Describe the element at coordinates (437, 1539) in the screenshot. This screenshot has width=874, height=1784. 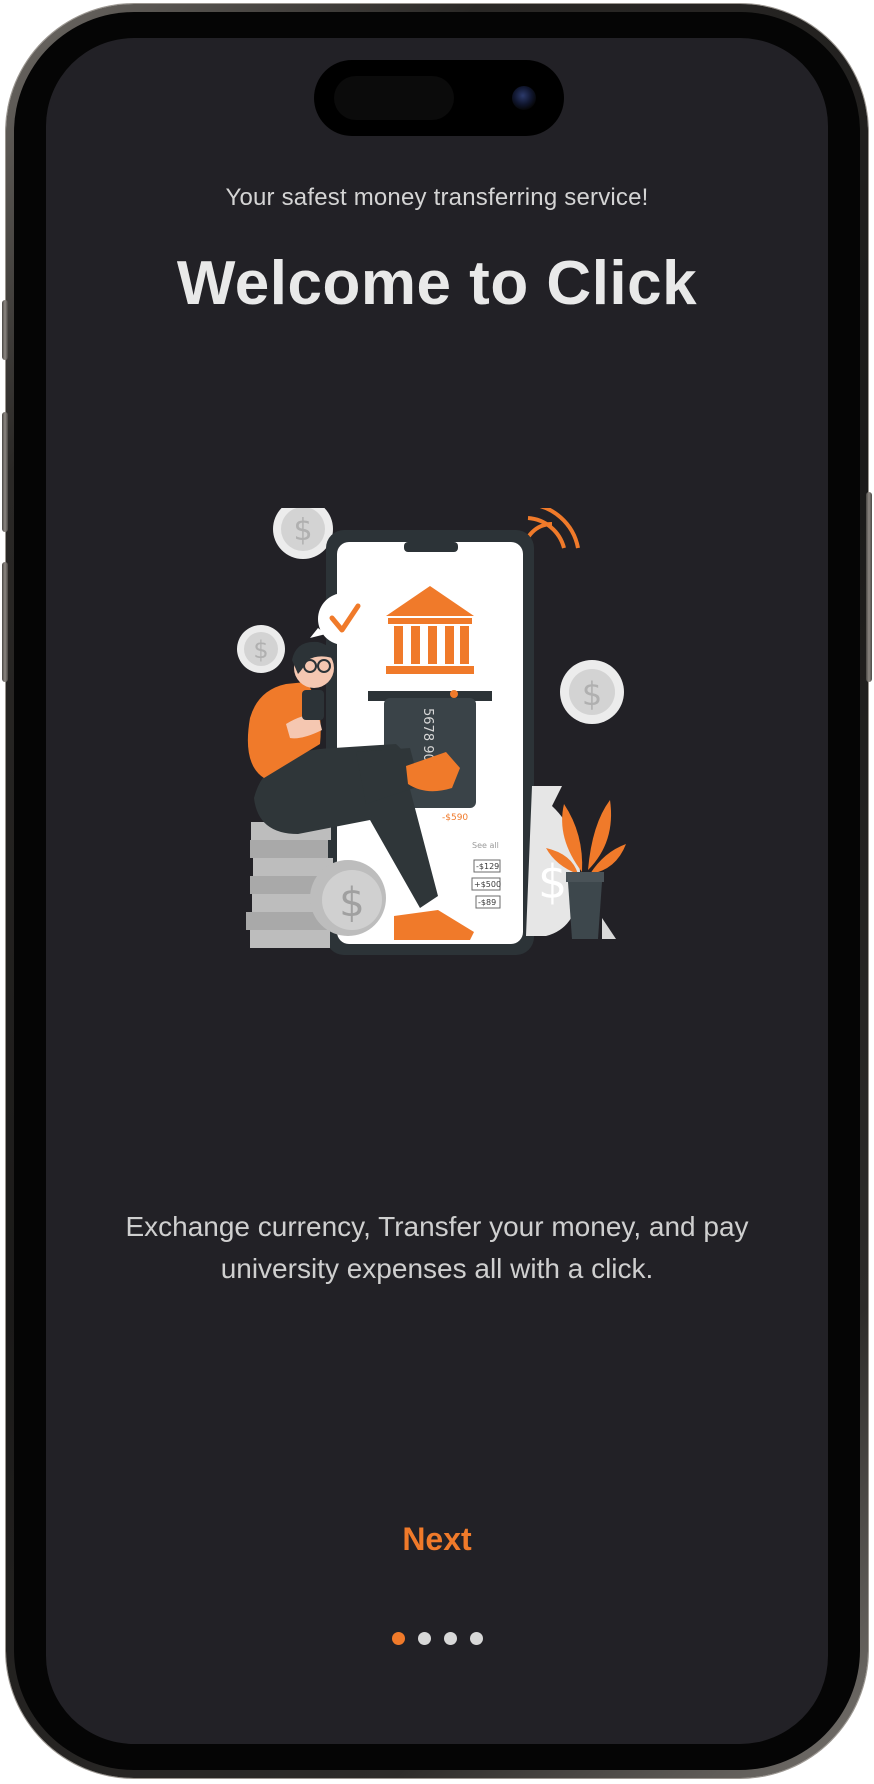
I see `next-button: Next` at that location.